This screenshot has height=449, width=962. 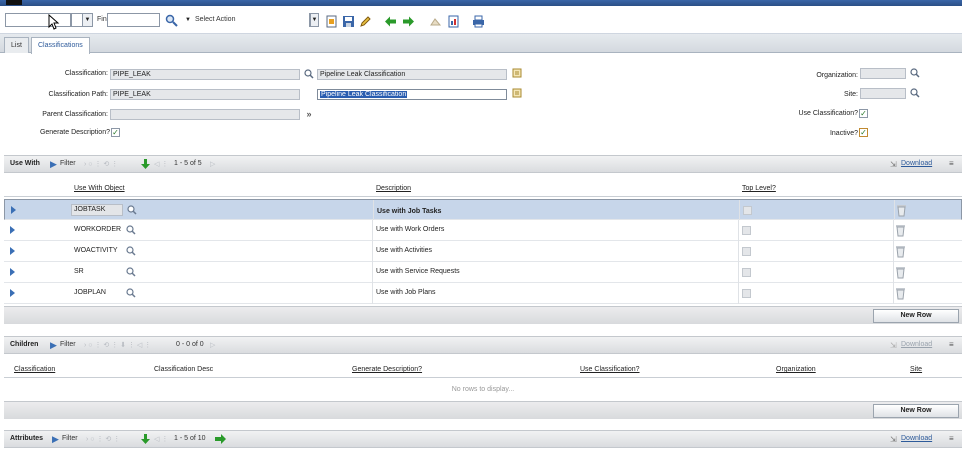 What do you see at coordinates (205, 114) in the screenshot?
I see `parent-classification-field` at bounding box center [205, 114].